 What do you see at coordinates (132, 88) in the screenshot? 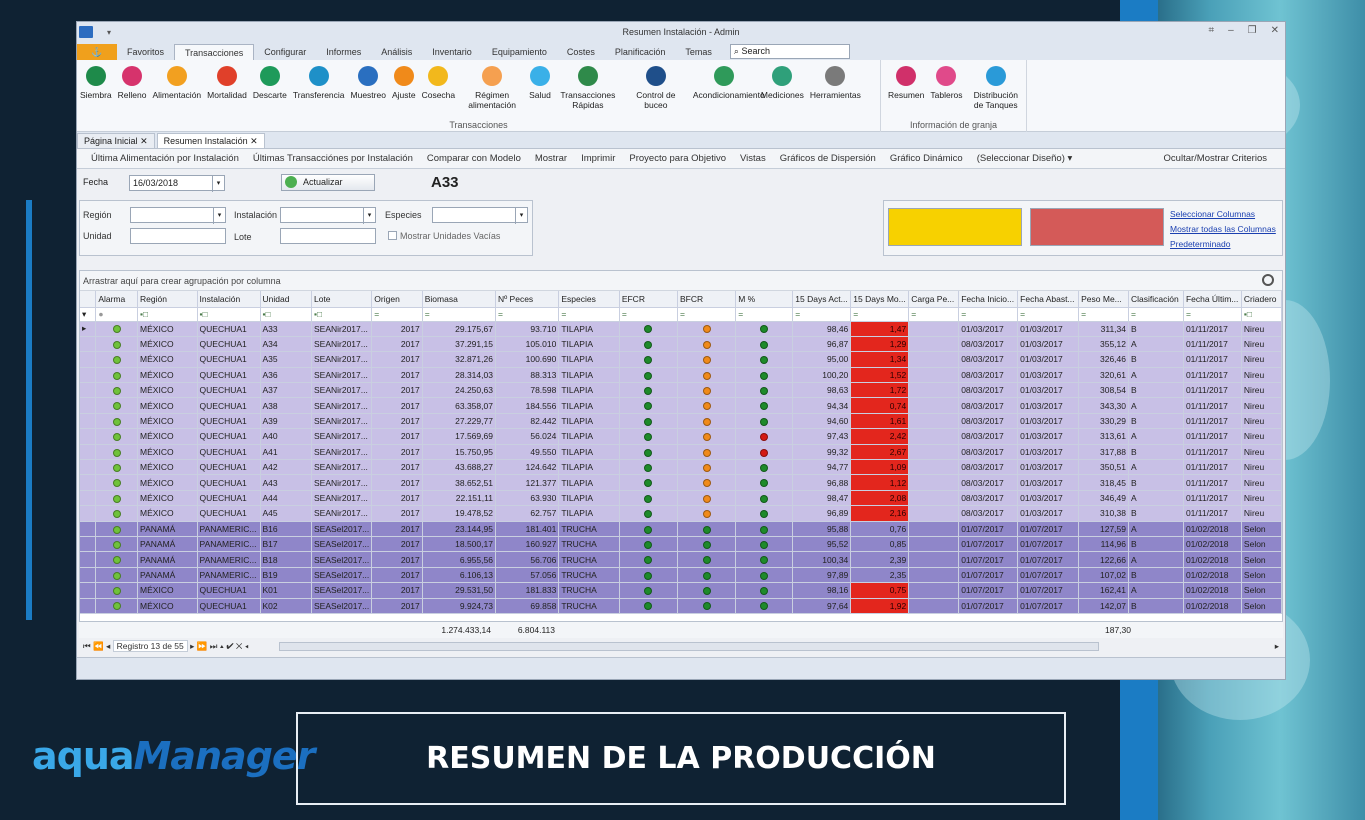
I see `ribbon-button: Relleno` at bounding box center [132, 88].